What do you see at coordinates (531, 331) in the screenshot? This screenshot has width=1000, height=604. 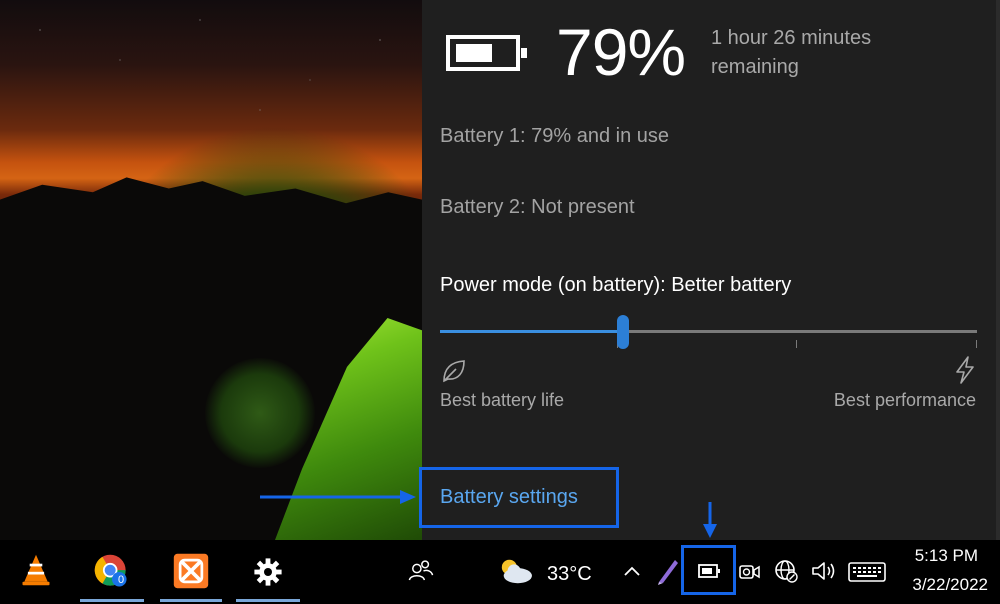 I see `slider-fill` at bounding box center [531, 331].